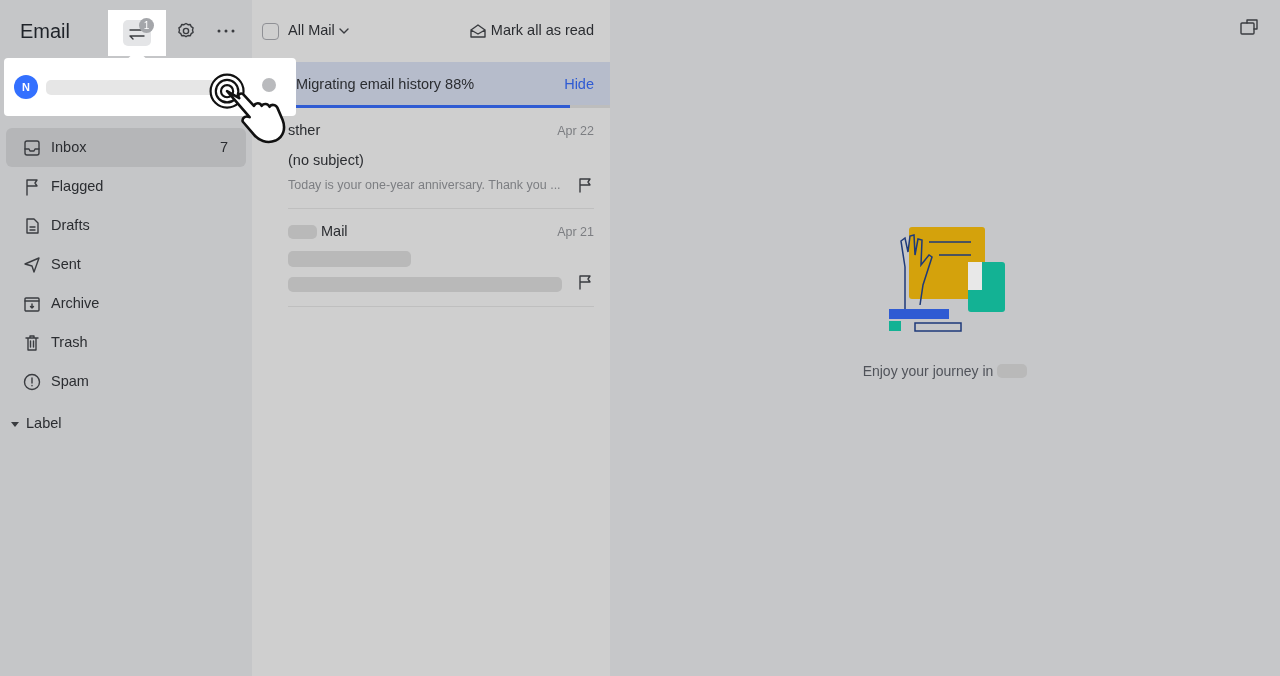 Image resolution: width=1280 pixels, height=676 pixels. I want to click on notification-badge: 1, so click(146, 25).